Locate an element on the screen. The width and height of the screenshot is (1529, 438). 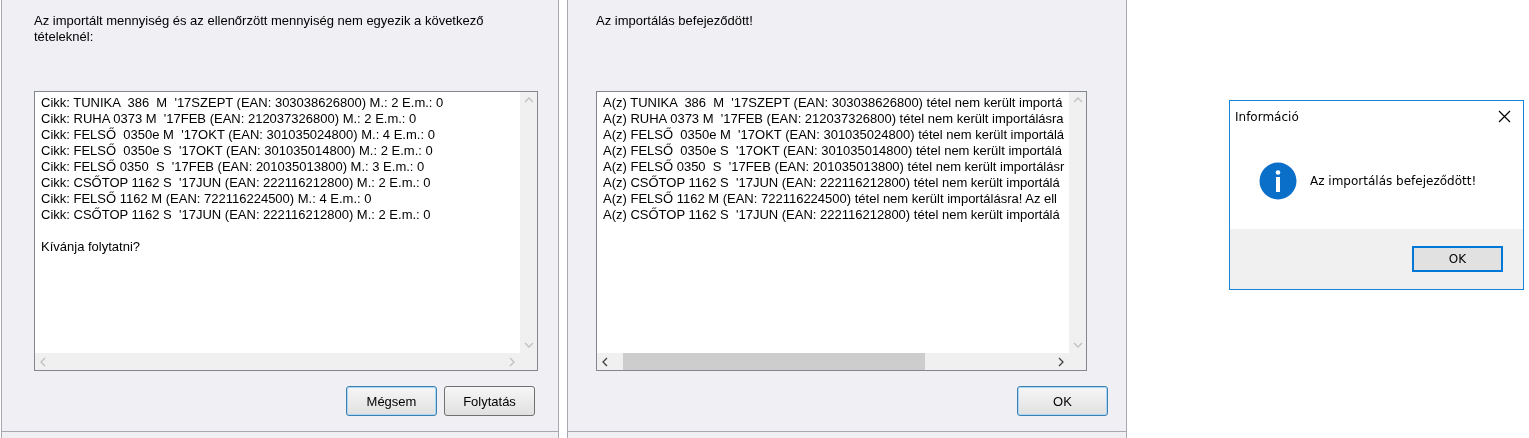
list-line: A(z) FELSŐ 0350e M '17OKT (EAN: 301035024800) tétel nem került importálá is located at coordinates (834, 135).